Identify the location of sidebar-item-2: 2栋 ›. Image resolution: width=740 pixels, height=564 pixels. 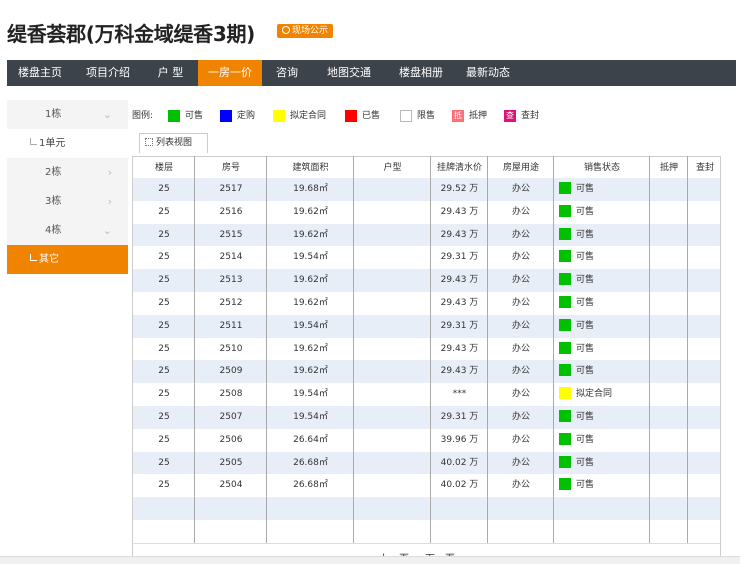
(67, 172).